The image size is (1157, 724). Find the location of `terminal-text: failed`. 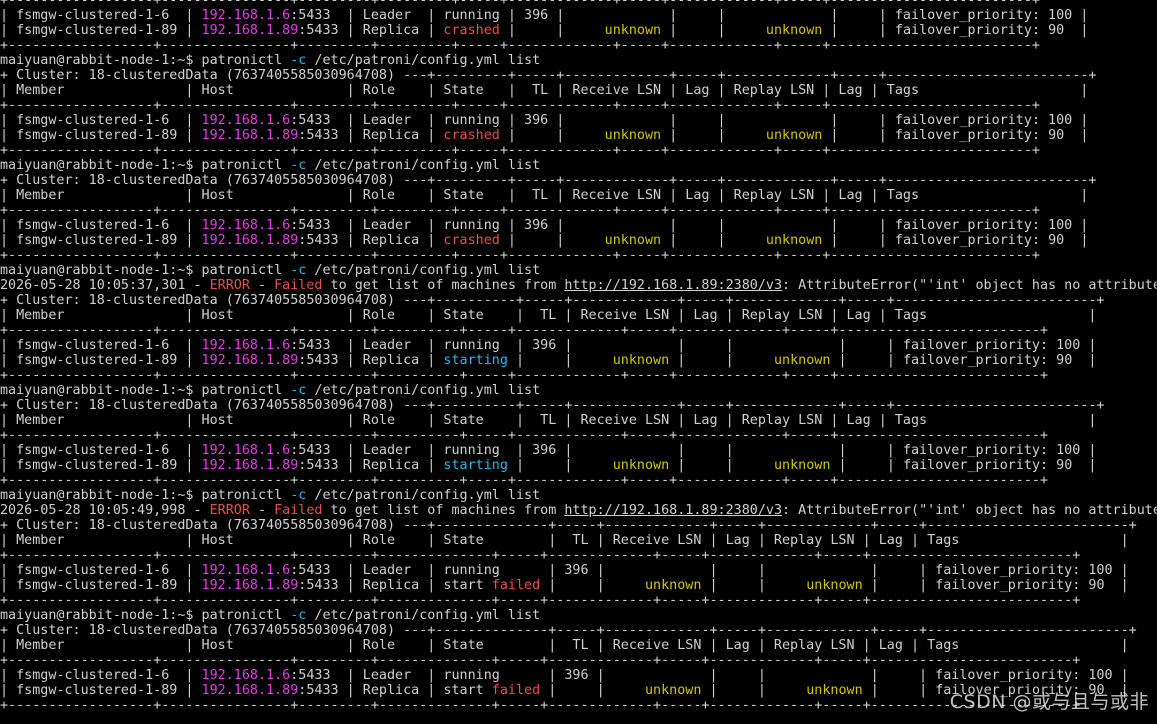

terminal-text: failed is located at coordinates (516, 690).